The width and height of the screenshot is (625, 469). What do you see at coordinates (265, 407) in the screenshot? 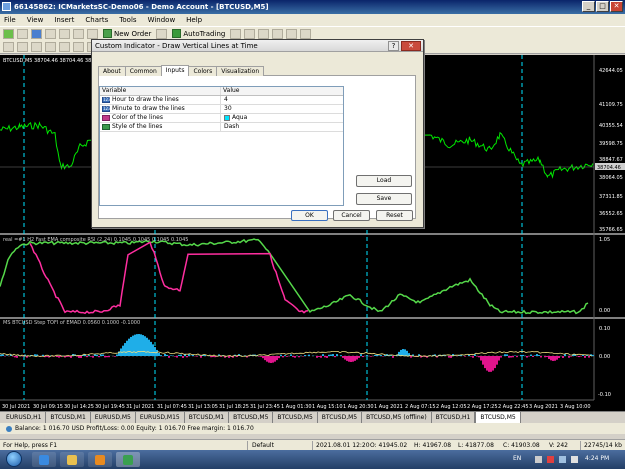
I see `time-tick: 31 Jul 23:45` at bounding box center [265, 407].